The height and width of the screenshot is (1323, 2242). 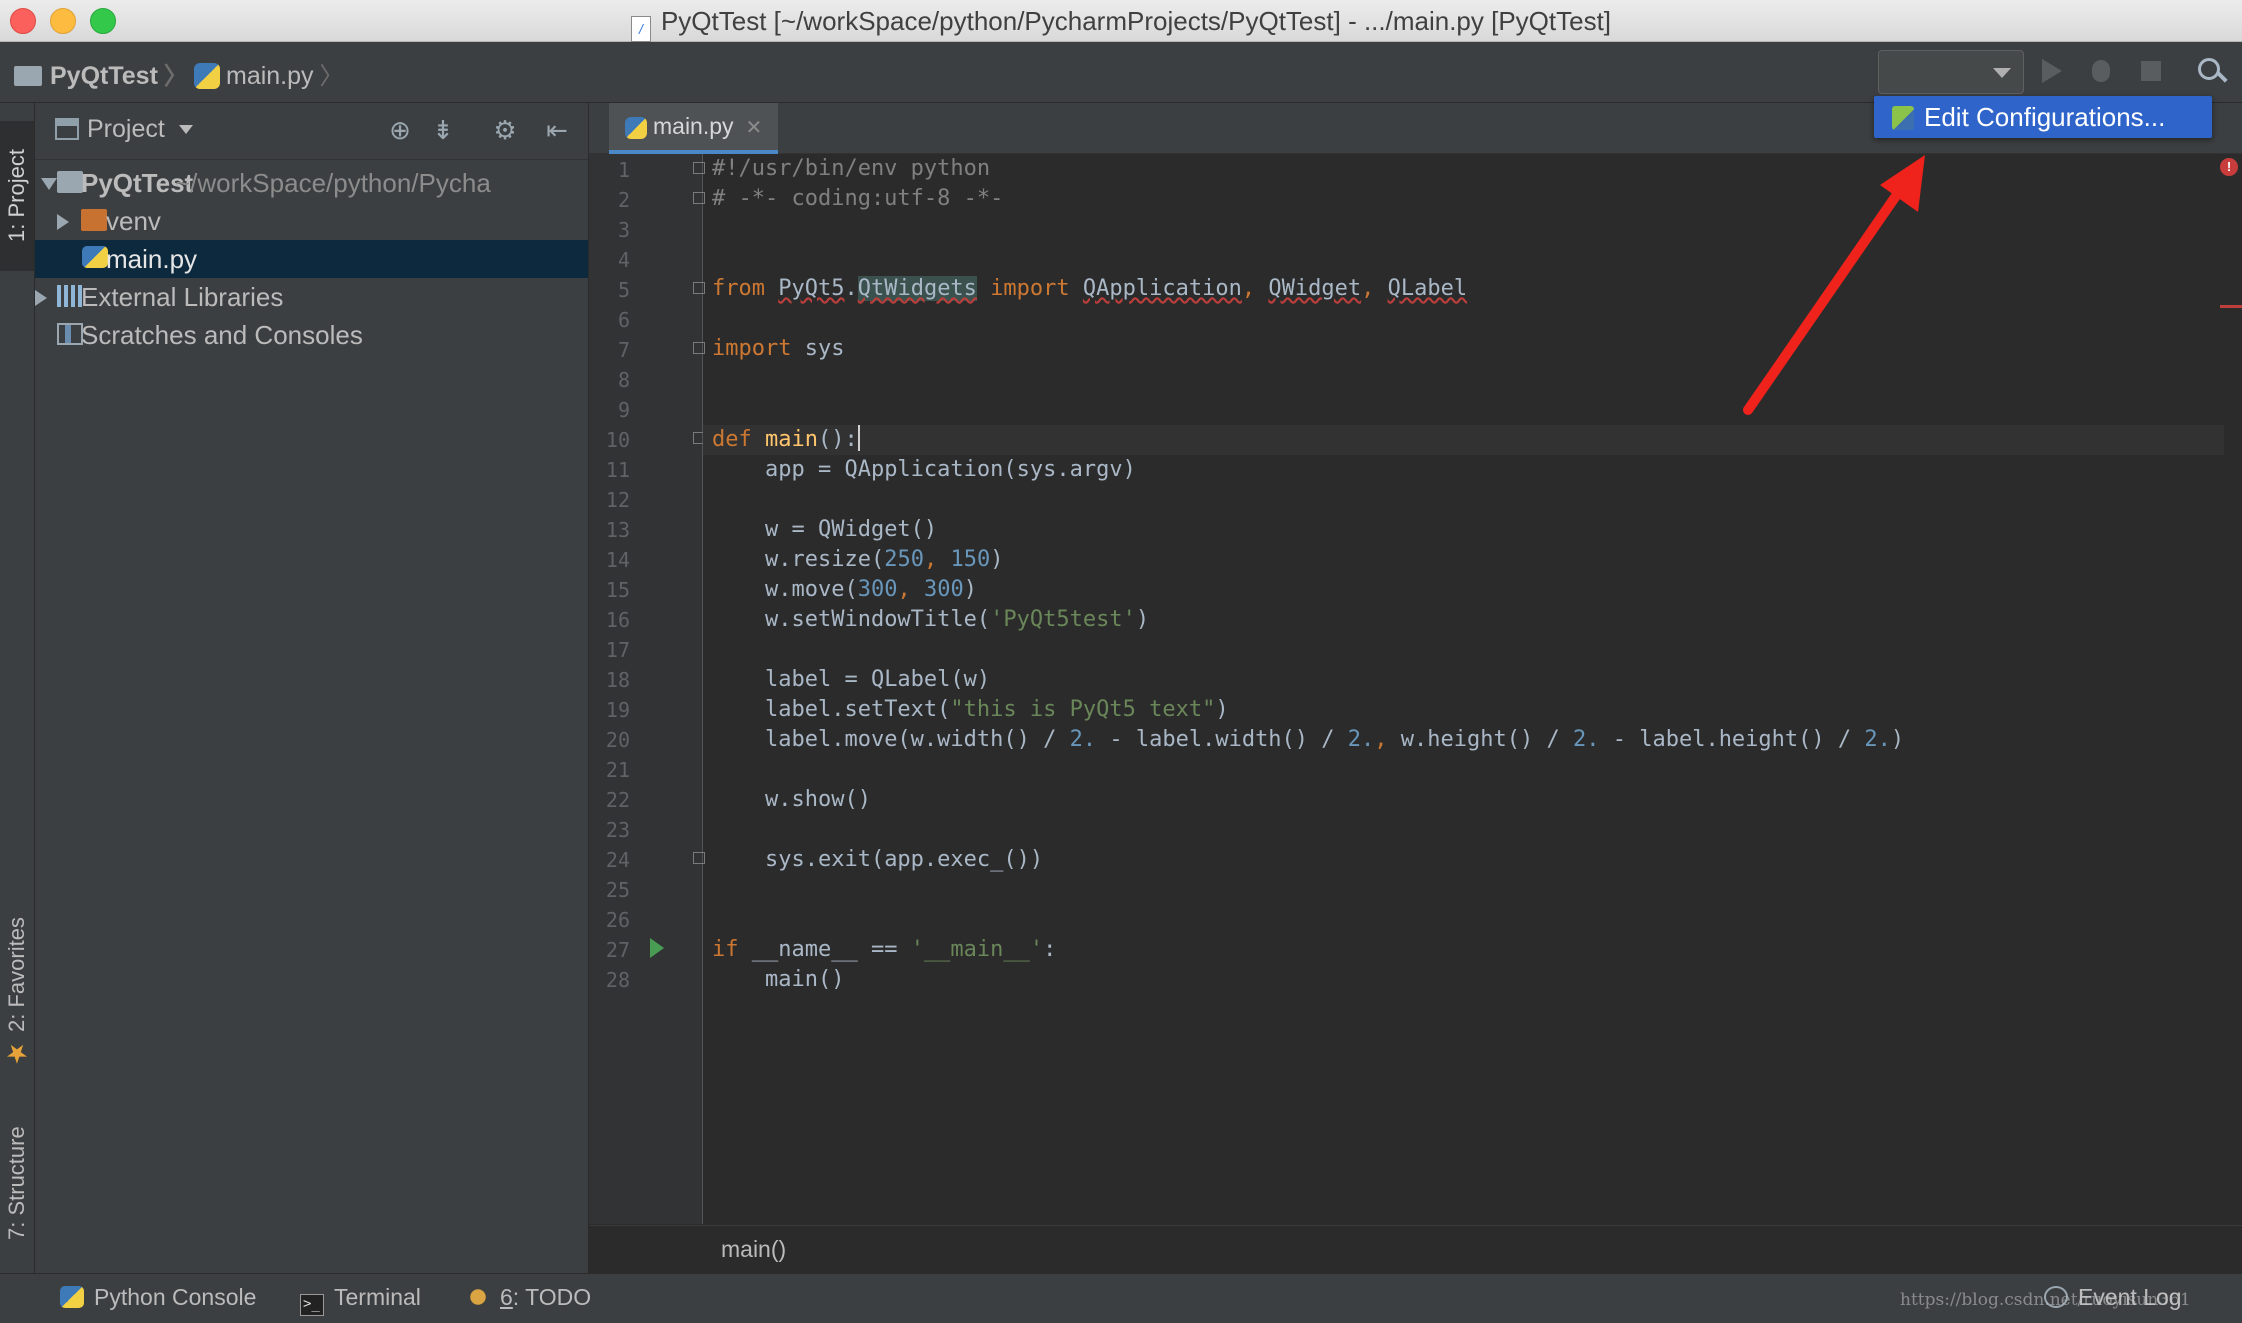 What do you see at coordinates (175, 1297) in the screenshot?
I see `python-console-label: Python Console` at bounding box center [175, 1297].